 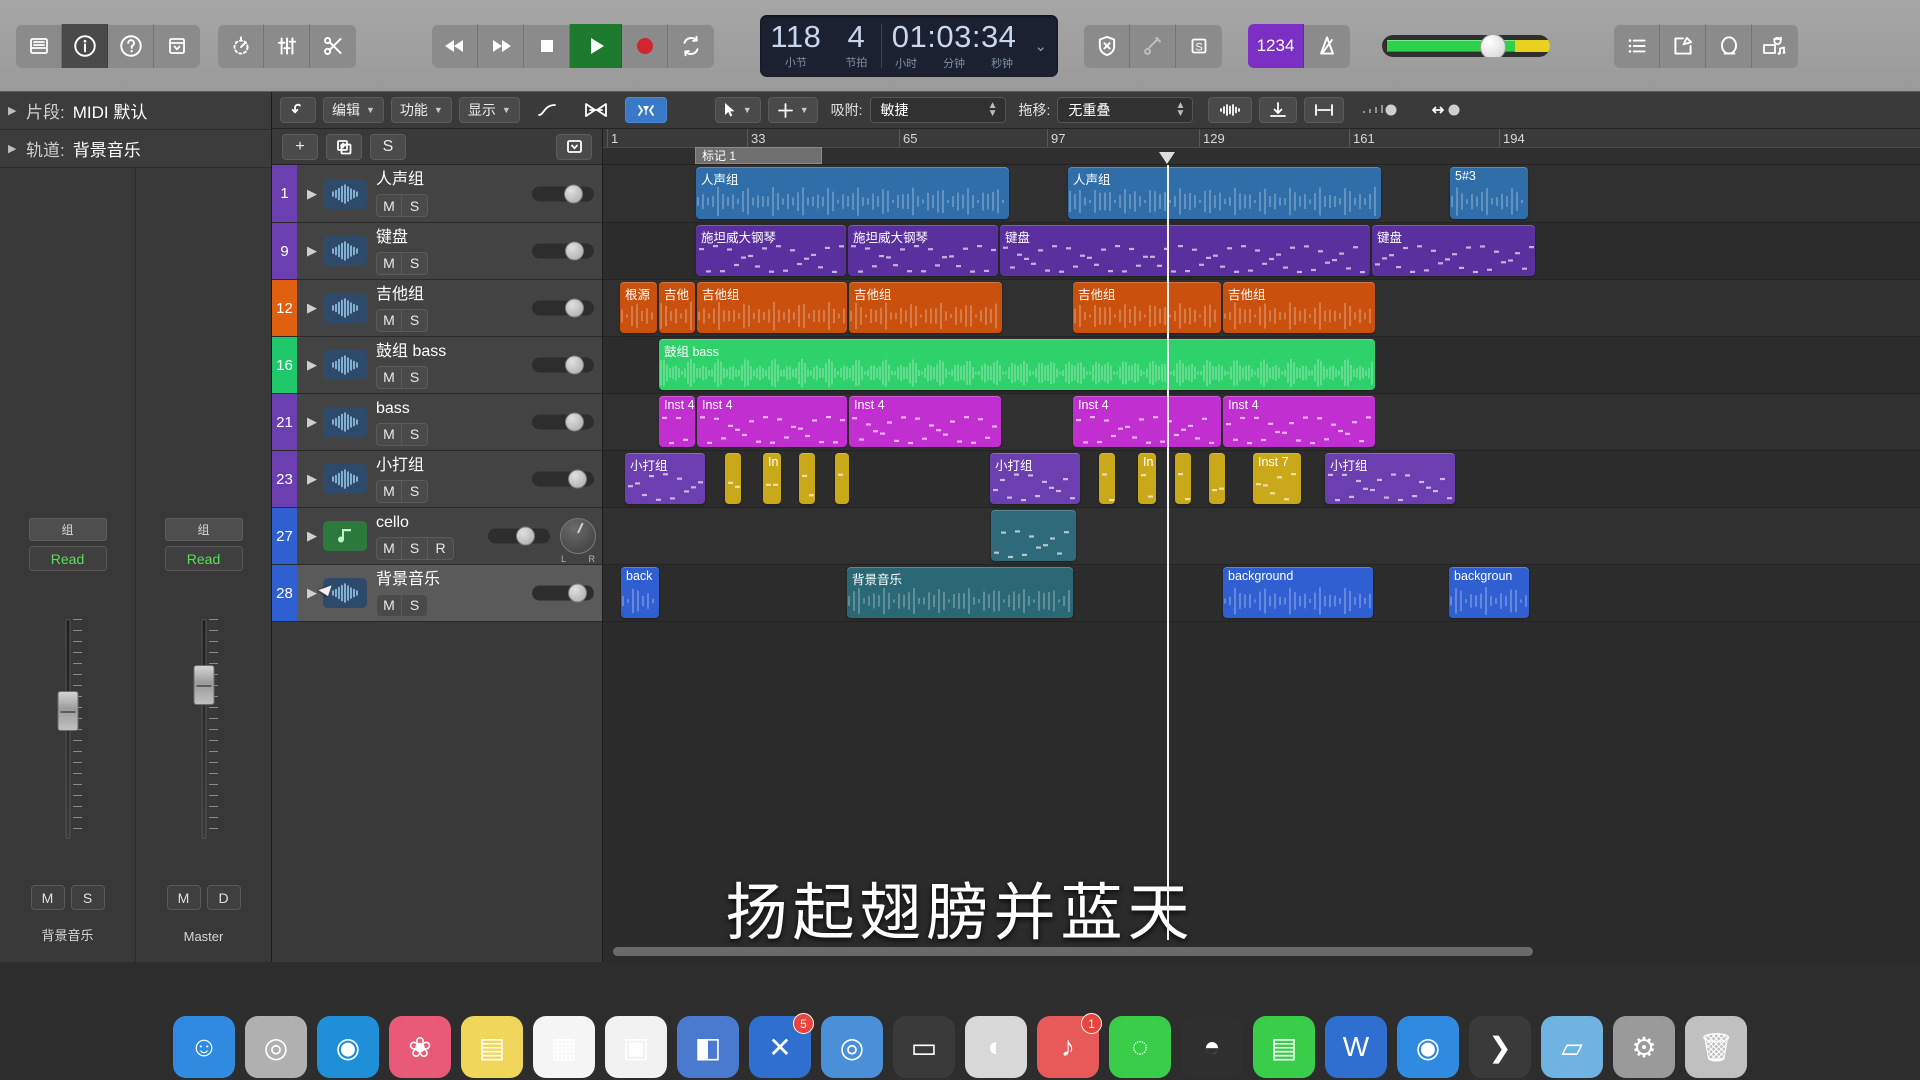 What do you see at coordinates (298, 110) in the screenshot?
I see `undo-icon` at bounding box center [298, 110].